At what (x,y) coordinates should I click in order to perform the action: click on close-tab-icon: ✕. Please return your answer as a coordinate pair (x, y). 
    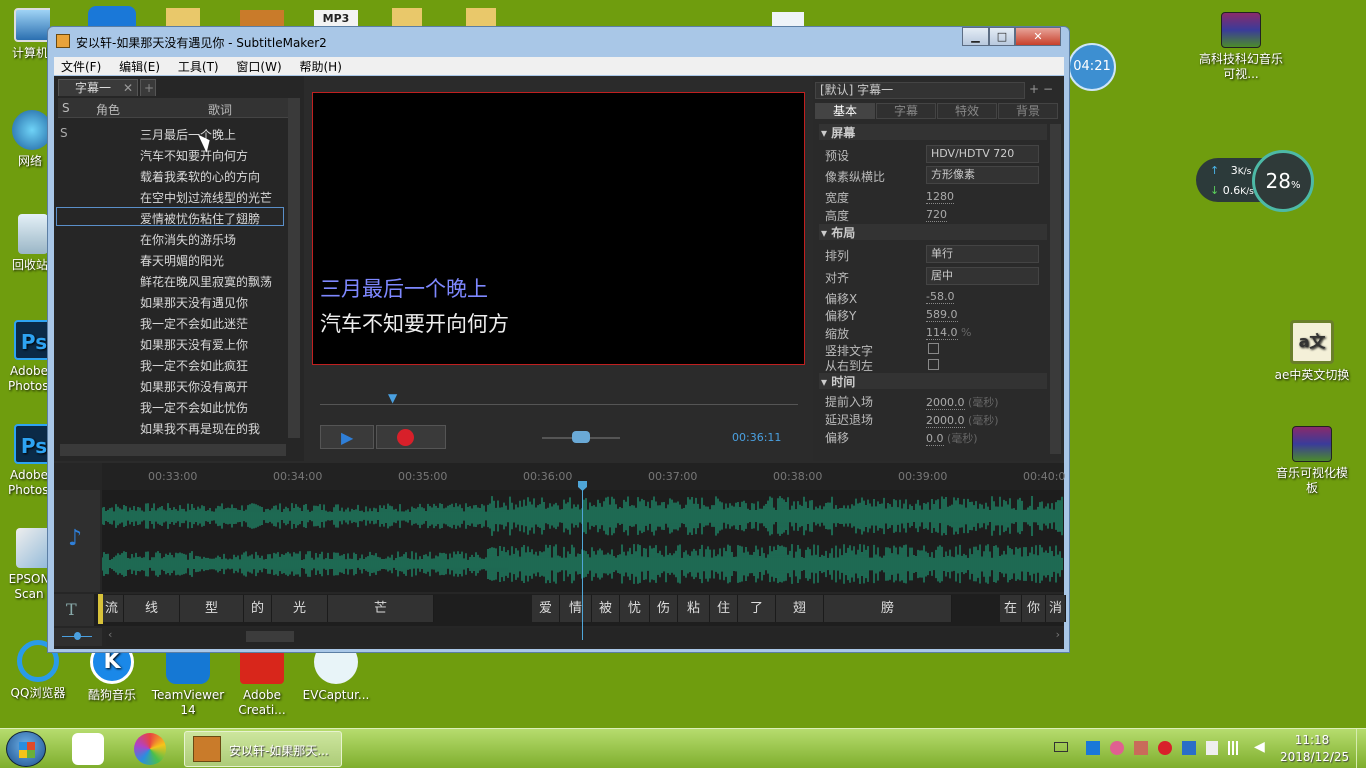
    Looking at the image, I should click on (128, 88).